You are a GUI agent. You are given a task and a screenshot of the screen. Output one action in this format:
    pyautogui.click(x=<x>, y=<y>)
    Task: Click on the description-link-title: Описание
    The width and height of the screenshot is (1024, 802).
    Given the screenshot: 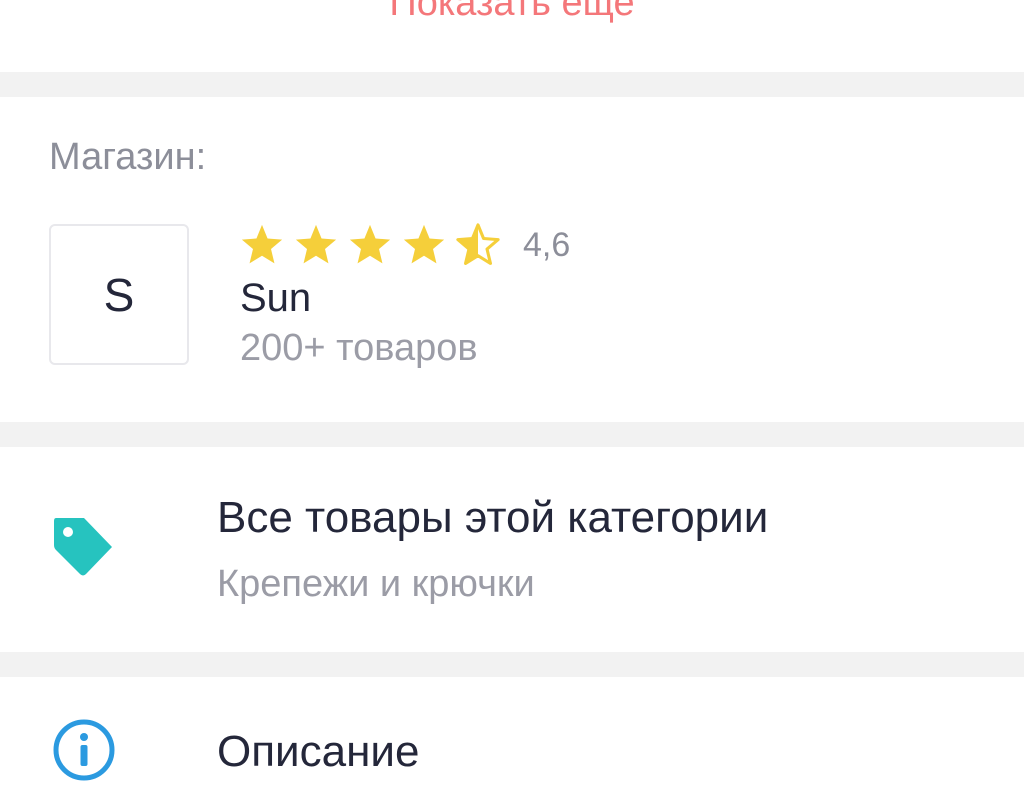 What is the action you would take?
    pyautogui.click(x=318, y=751)
    